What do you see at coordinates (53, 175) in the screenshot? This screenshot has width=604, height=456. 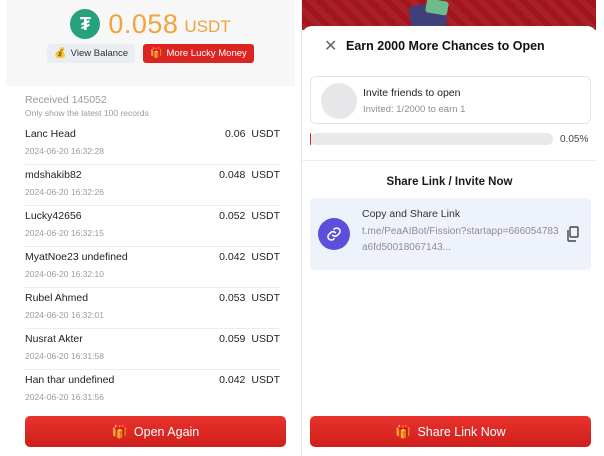 I see `record-name: mdshakib82` at bounding box center [53, 175].